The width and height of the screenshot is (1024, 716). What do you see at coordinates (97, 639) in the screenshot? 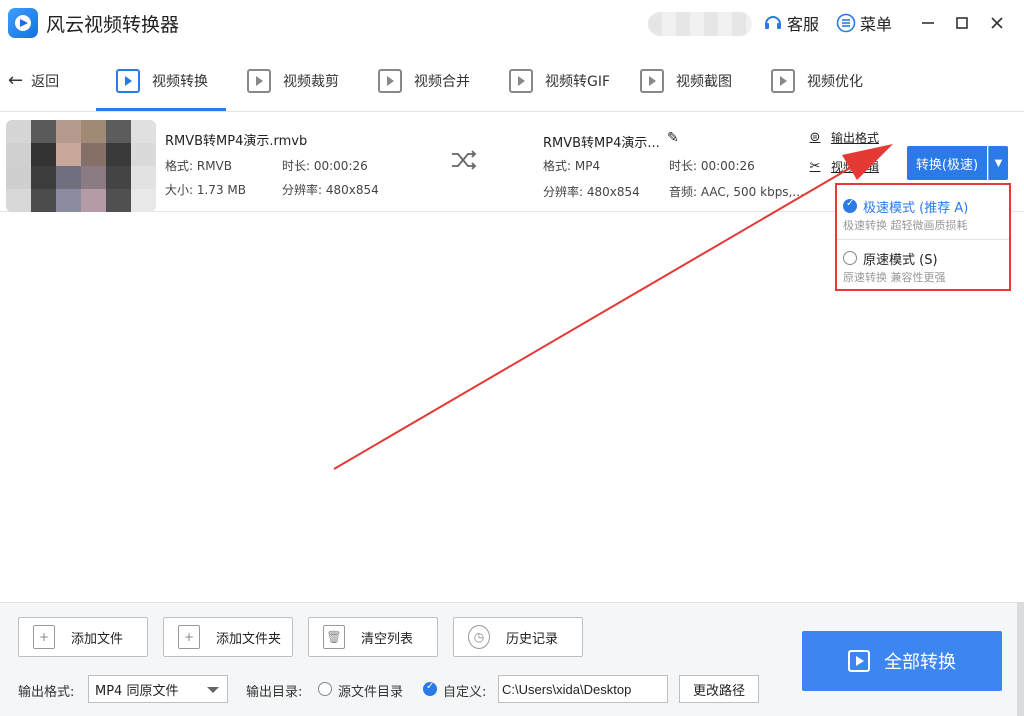
I see `add-file-label: 添加文件` at bounding box center [97, 639].